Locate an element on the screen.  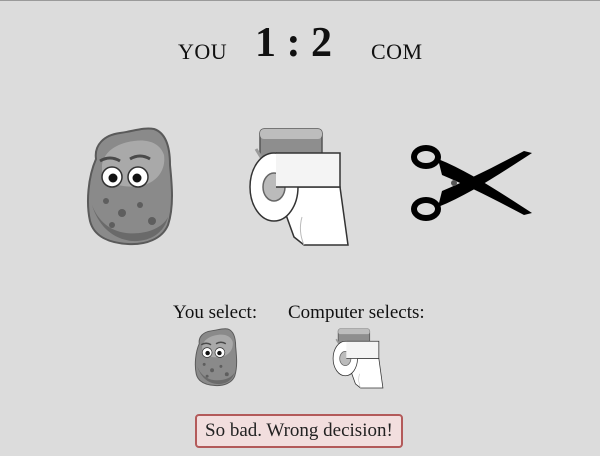
rock-choice-button is located at coordinates (128, 186).